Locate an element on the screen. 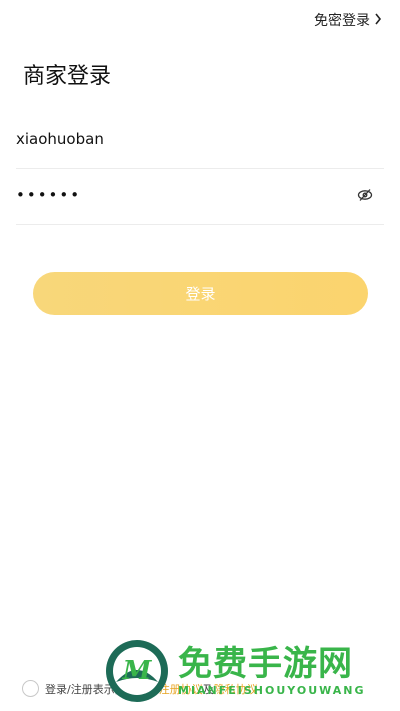 The width and height of the screenshot is (400, 711). username-input is located at coordinates (181, 139).